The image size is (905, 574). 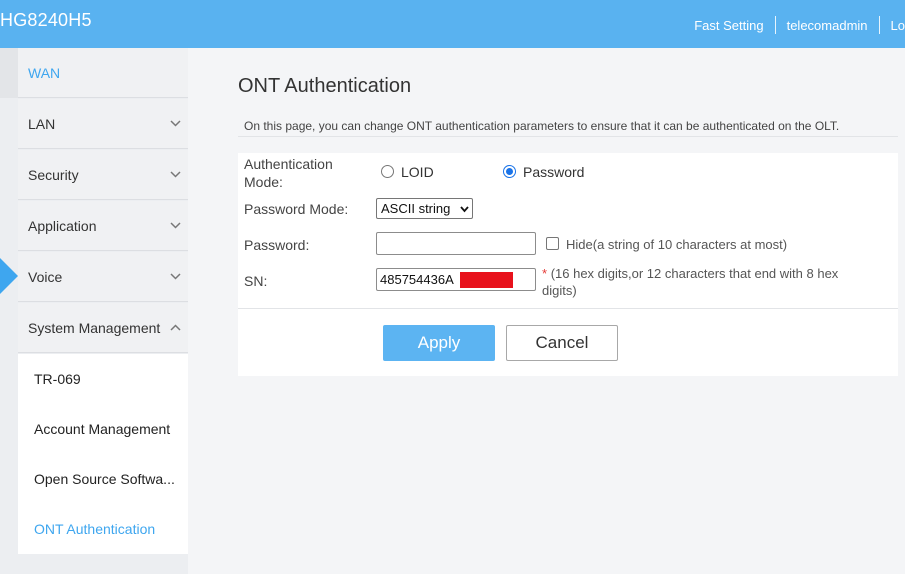 I want to click on sidebar-item-label: Voice, so click(x=45, y=277).